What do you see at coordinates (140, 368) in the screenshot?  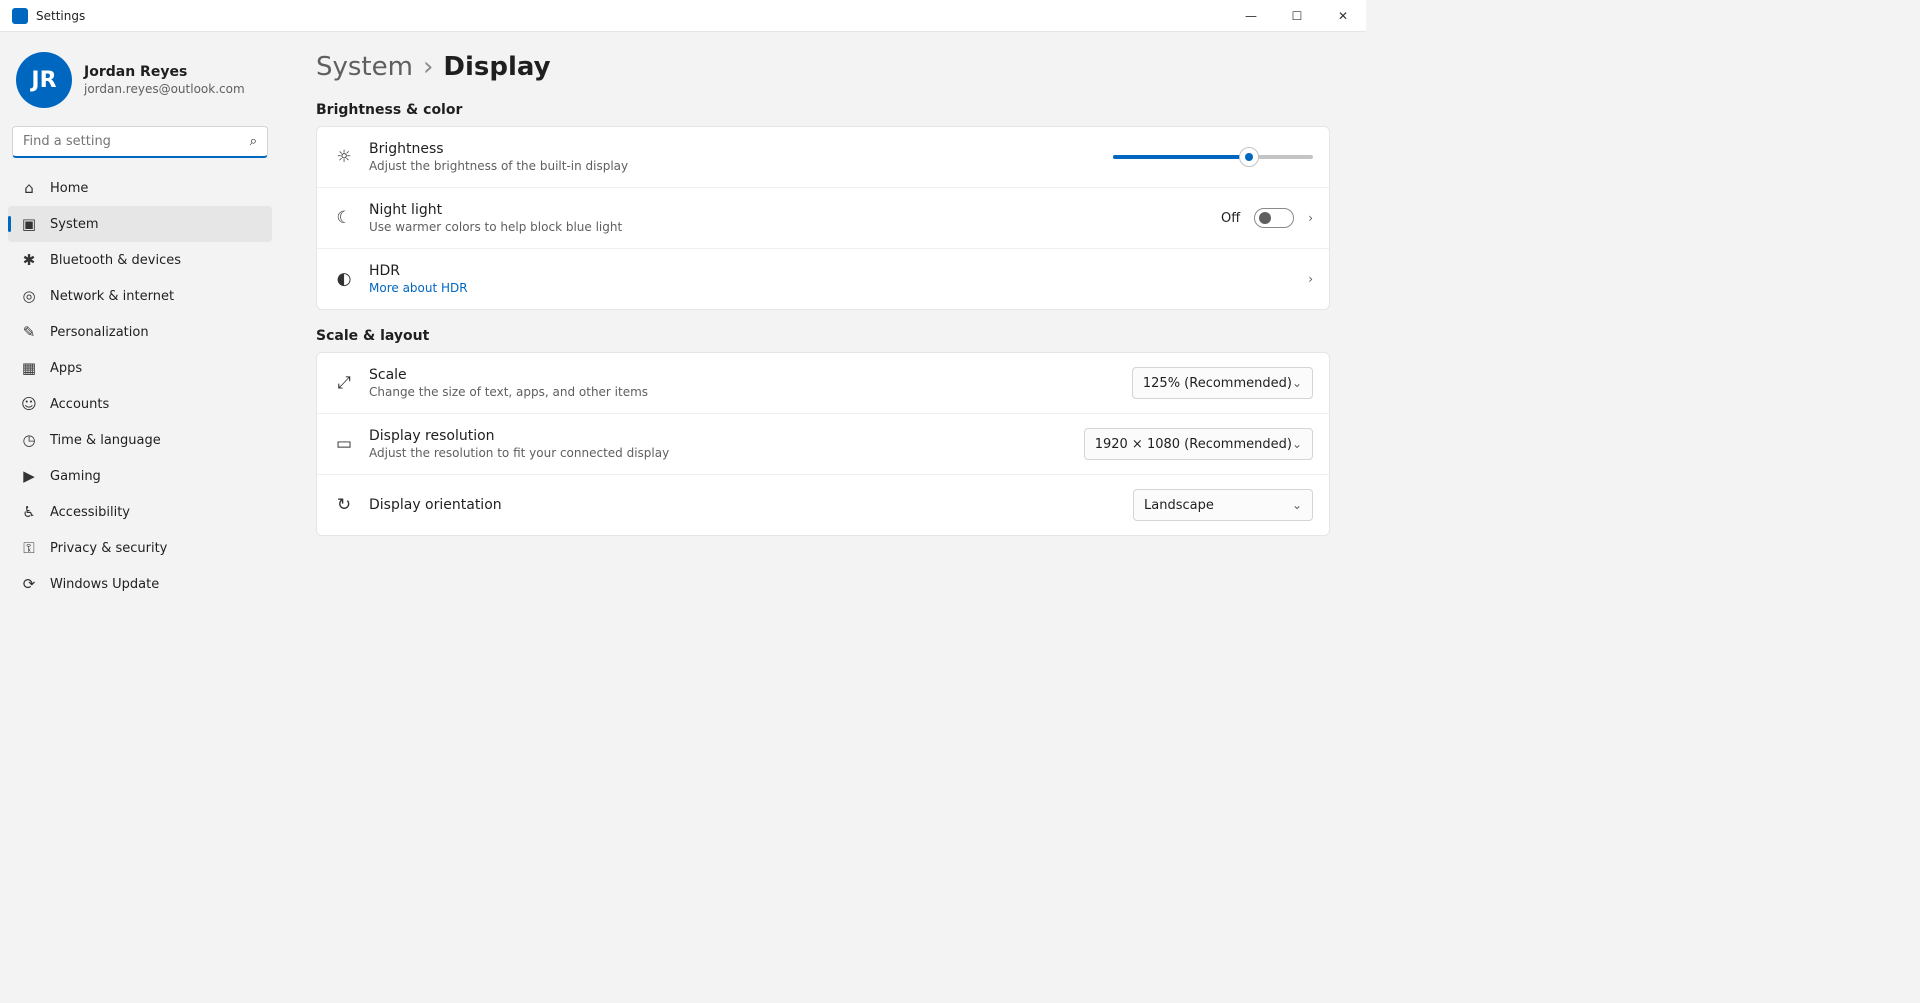 I see `sidebar-item-apps: ▦ Apps` at bounding box center [140, 368].